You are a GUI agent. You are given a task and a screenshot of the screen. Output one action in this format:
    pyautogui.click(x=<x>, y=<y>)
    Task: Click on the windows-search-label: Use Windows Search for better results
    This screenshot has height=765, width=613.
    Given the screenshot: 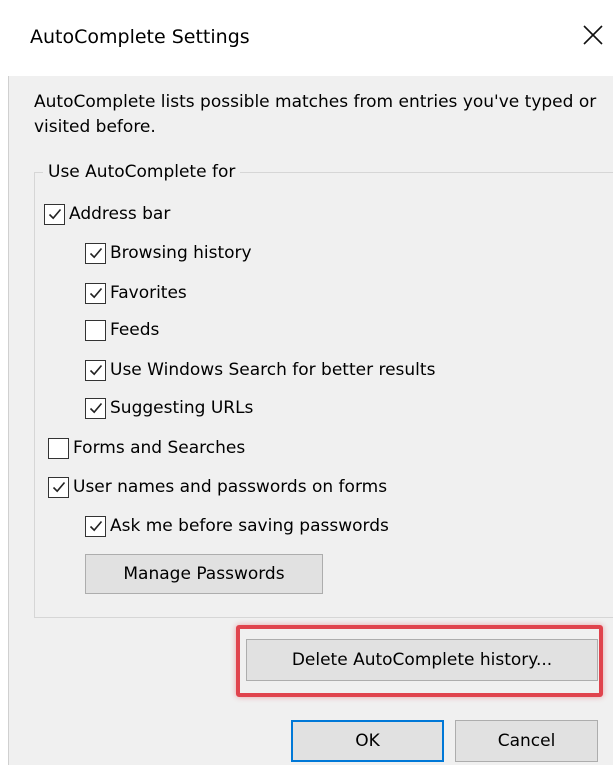 What is the action you would take?
    pyautogui.click(x=273, y=370)
    